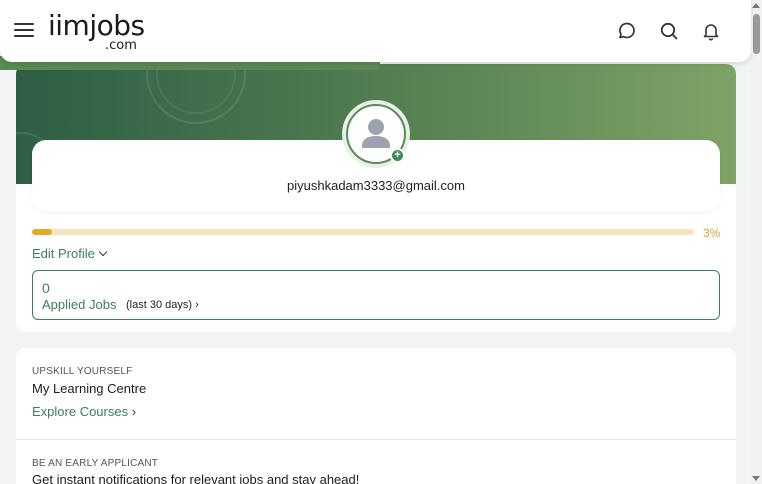  Describe the element at coordinates (162, 305) in the screenshot. I see `applied-jobs-period: (last 30 days) ›` at that location.